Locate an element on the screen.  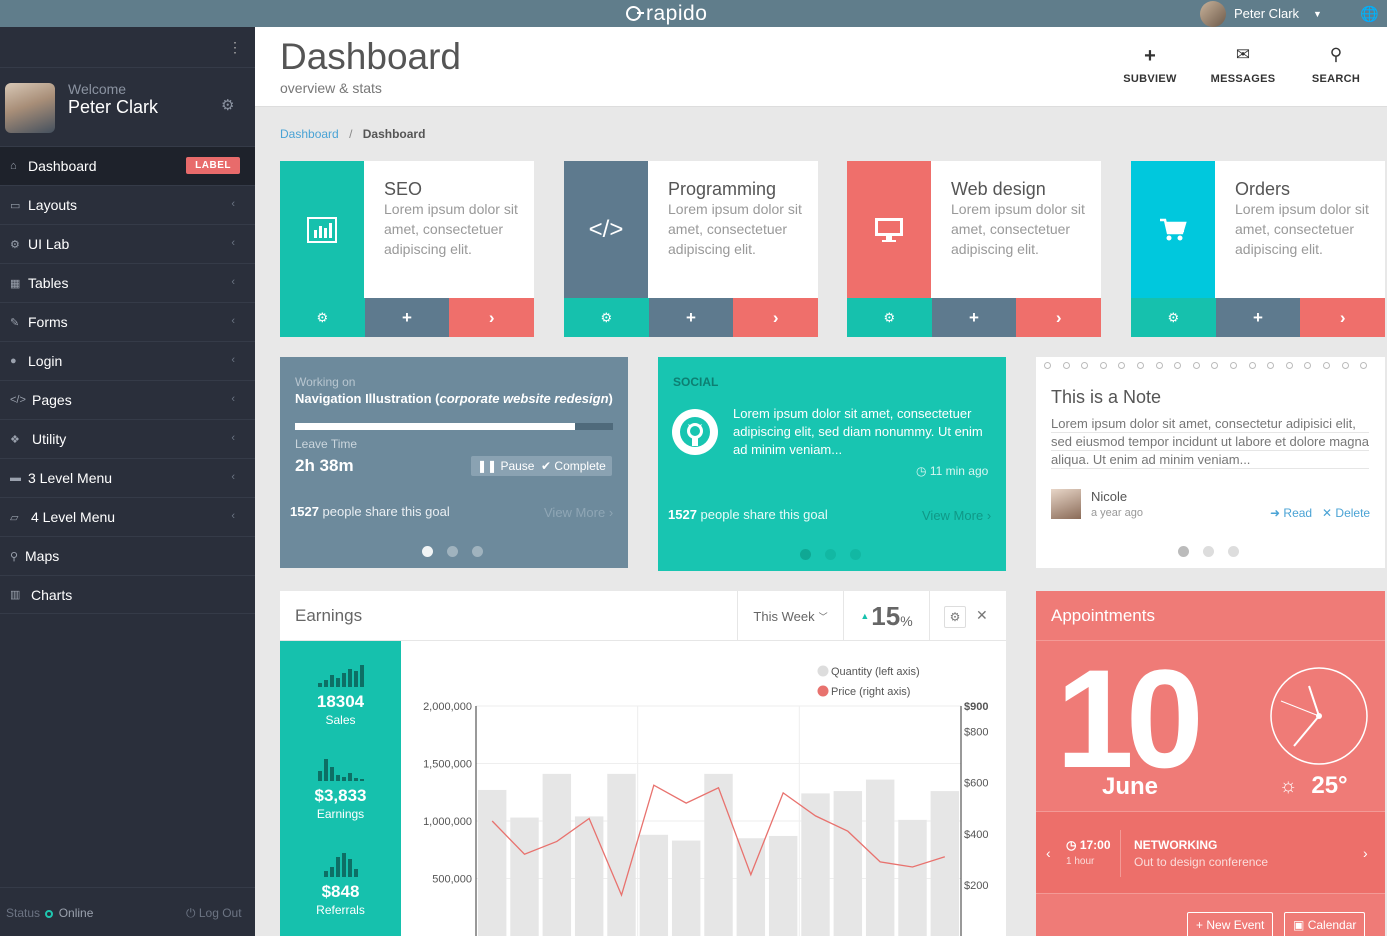
close-icon: ✕ is located at coordinates (982, 615).